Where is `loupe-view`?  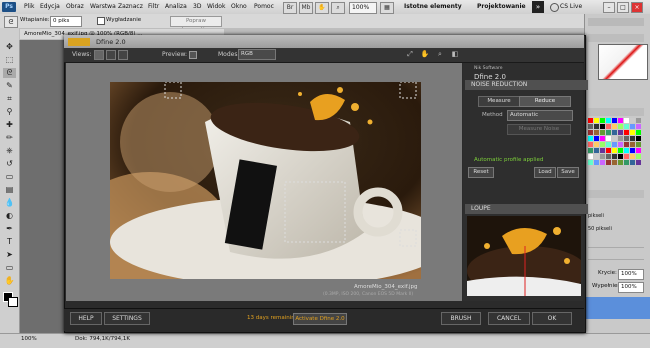 loupe-view is located at coordinates (524, 256).